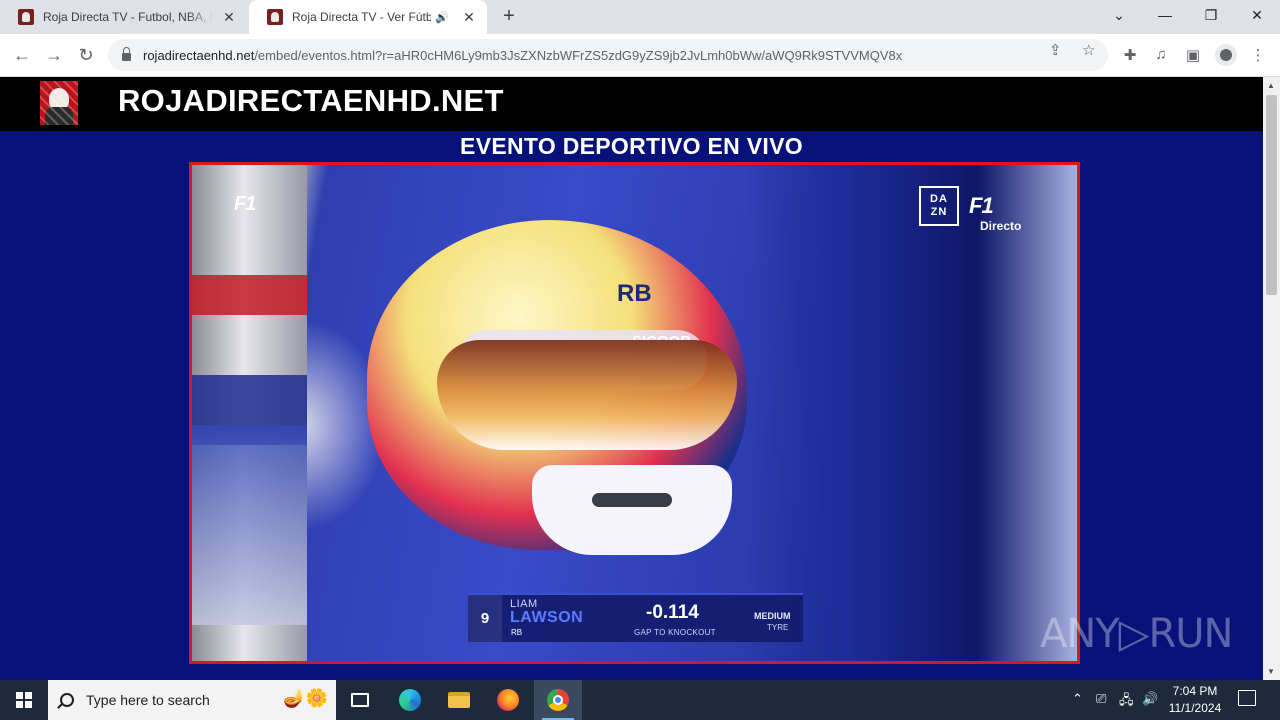  I want to click on f1-logo-right: F1, so click(981, 205).